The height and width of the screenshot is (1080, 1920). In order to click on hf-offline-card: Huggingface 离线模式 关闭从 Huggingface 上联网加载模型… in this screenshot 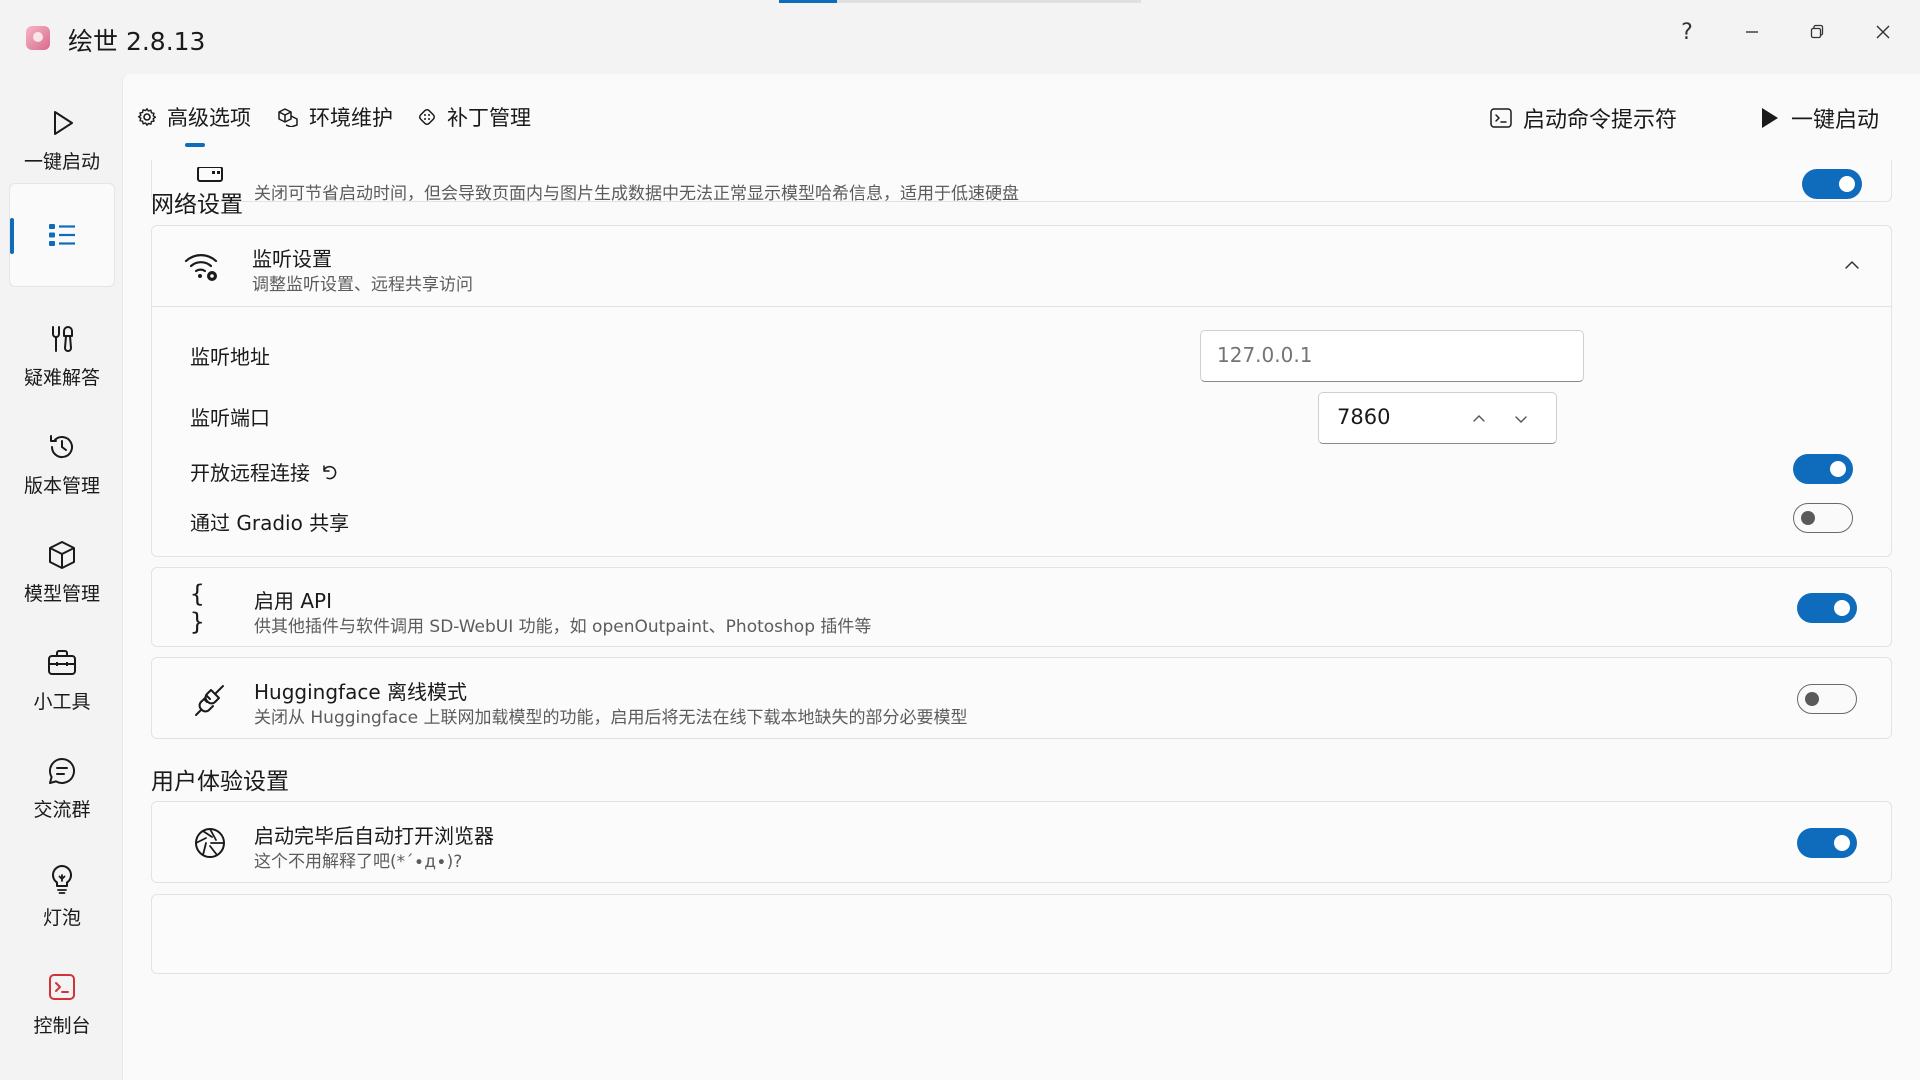, I will do `click(1021, 698)`.